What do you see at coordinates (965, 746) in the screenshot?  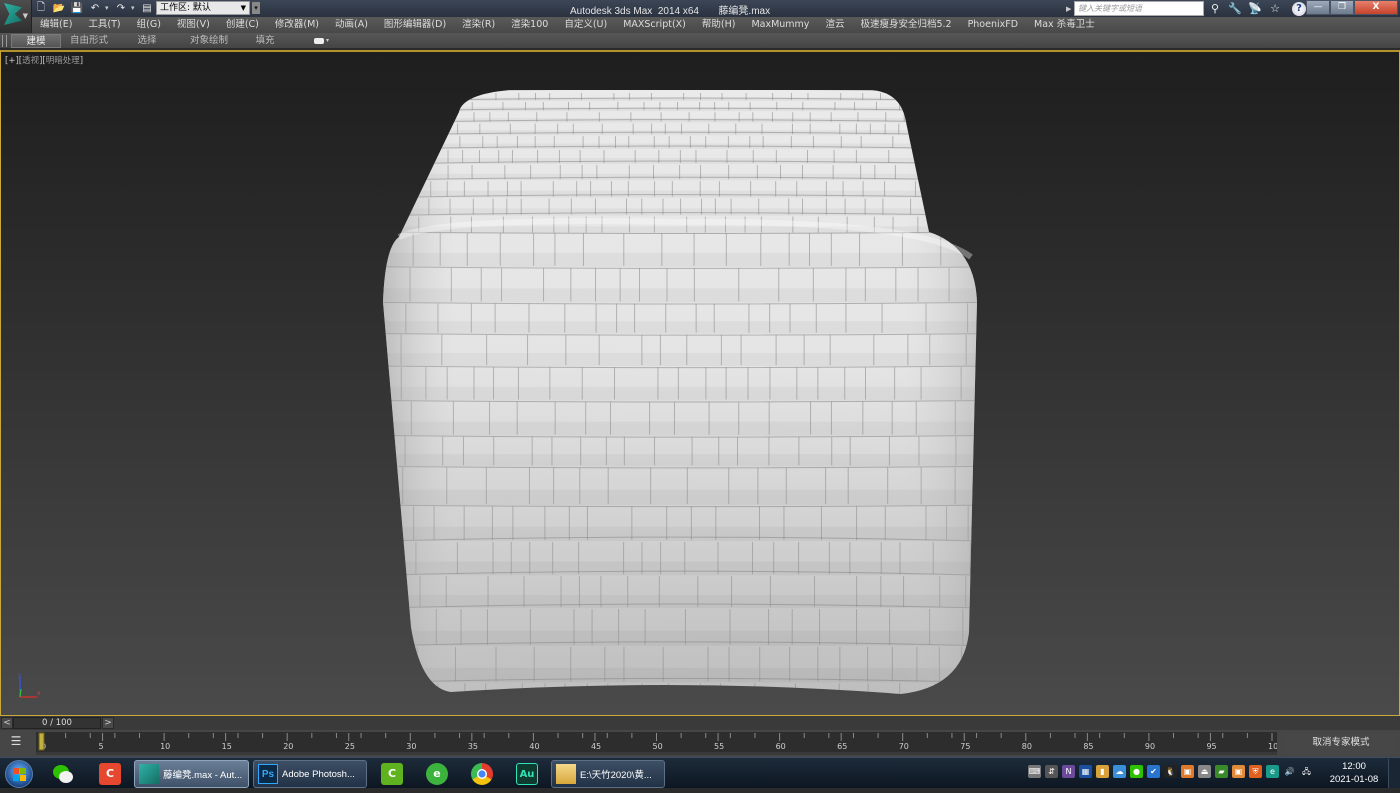 I see `timeline-tick-label: 75` at bounding box center [965, 746].